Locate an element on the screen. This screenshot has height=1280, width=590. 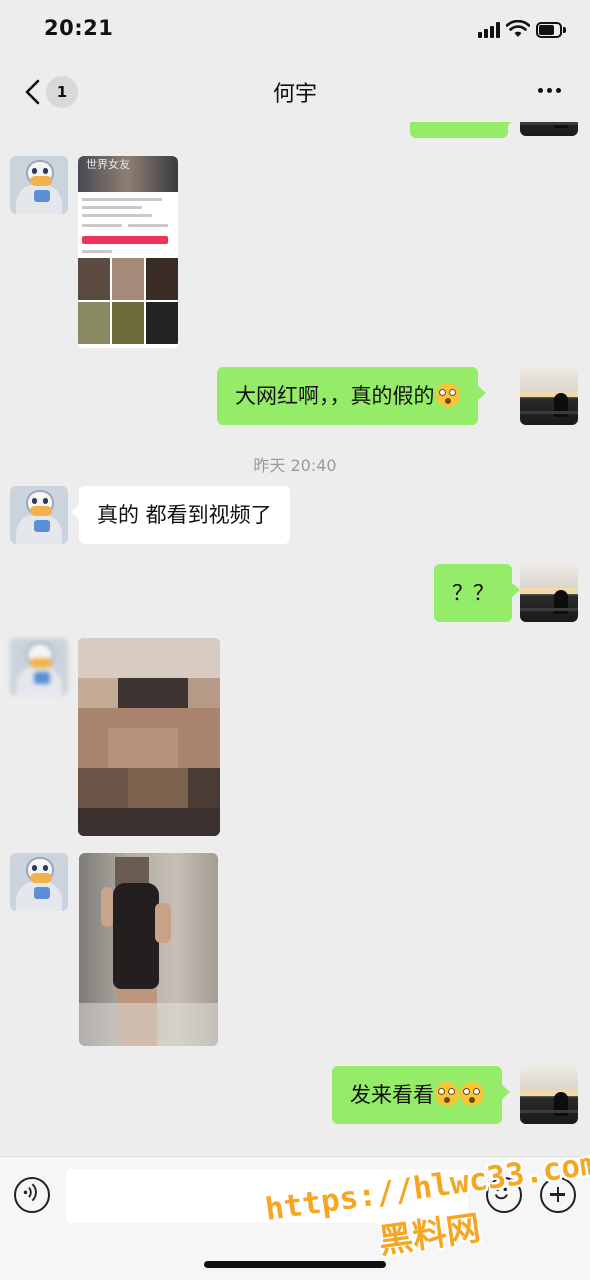
message-bubble-outgoing: 发来看看 is located at coordinates (421, 1095).